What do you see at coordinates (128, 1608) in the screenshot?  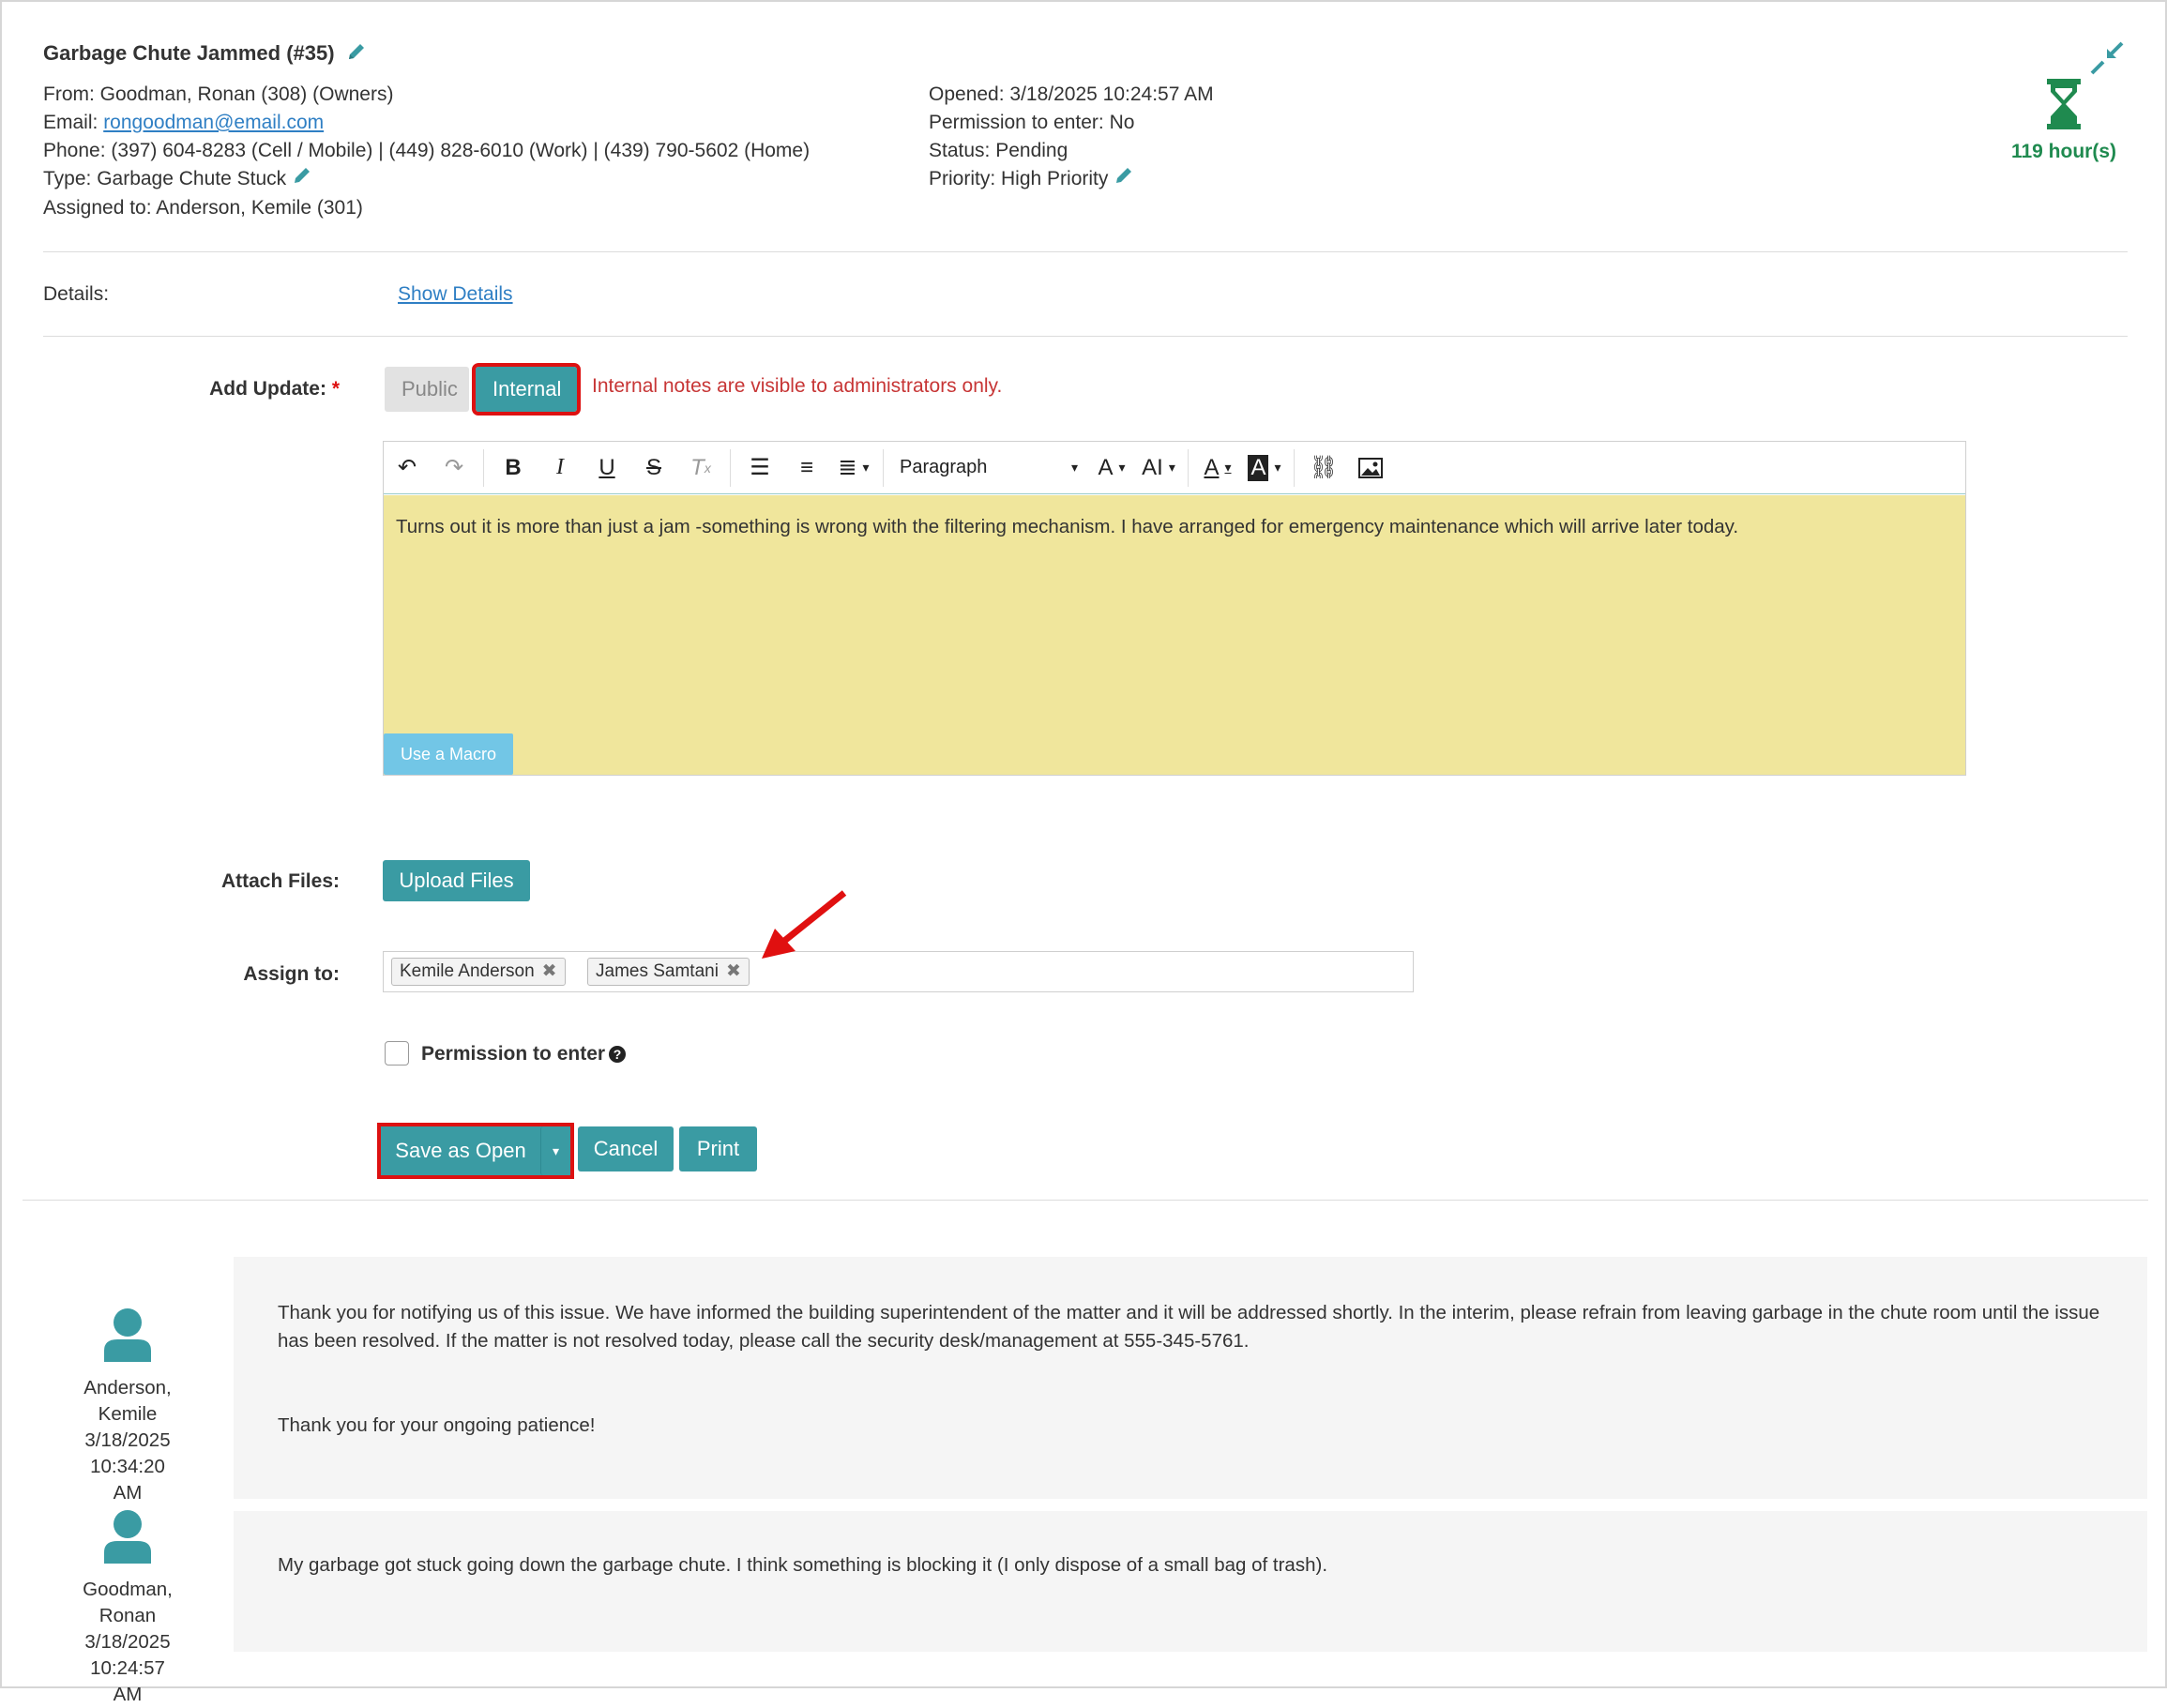 I see `comment-author: Goodman, Ronan 3/18/2025 10:24:57 AM` at bounding box center [128, 1608].